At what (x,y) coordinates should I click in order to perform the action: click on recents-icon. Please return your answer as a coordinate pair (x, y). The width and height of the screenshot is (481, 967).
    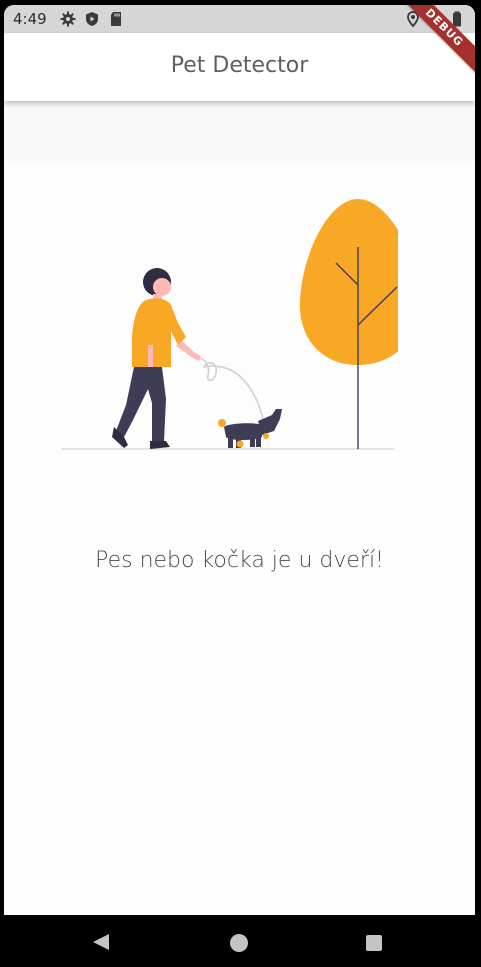
    Looking at the image, I should click on (374, 943).